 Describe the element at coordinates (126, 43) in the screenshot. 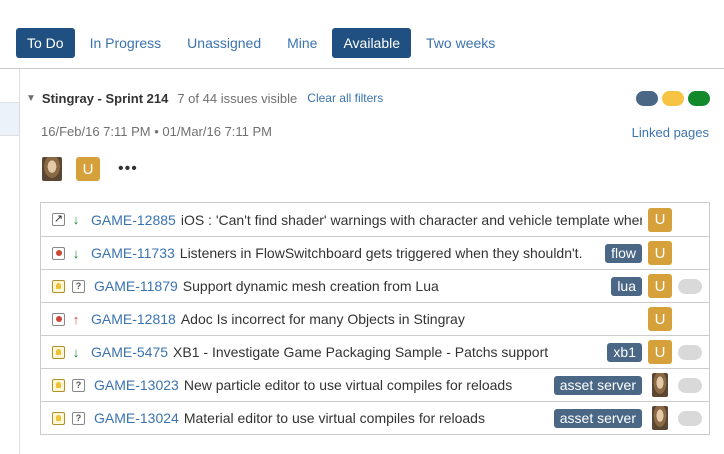

I see `quick-filter-in-progress: In Progress` at that location.